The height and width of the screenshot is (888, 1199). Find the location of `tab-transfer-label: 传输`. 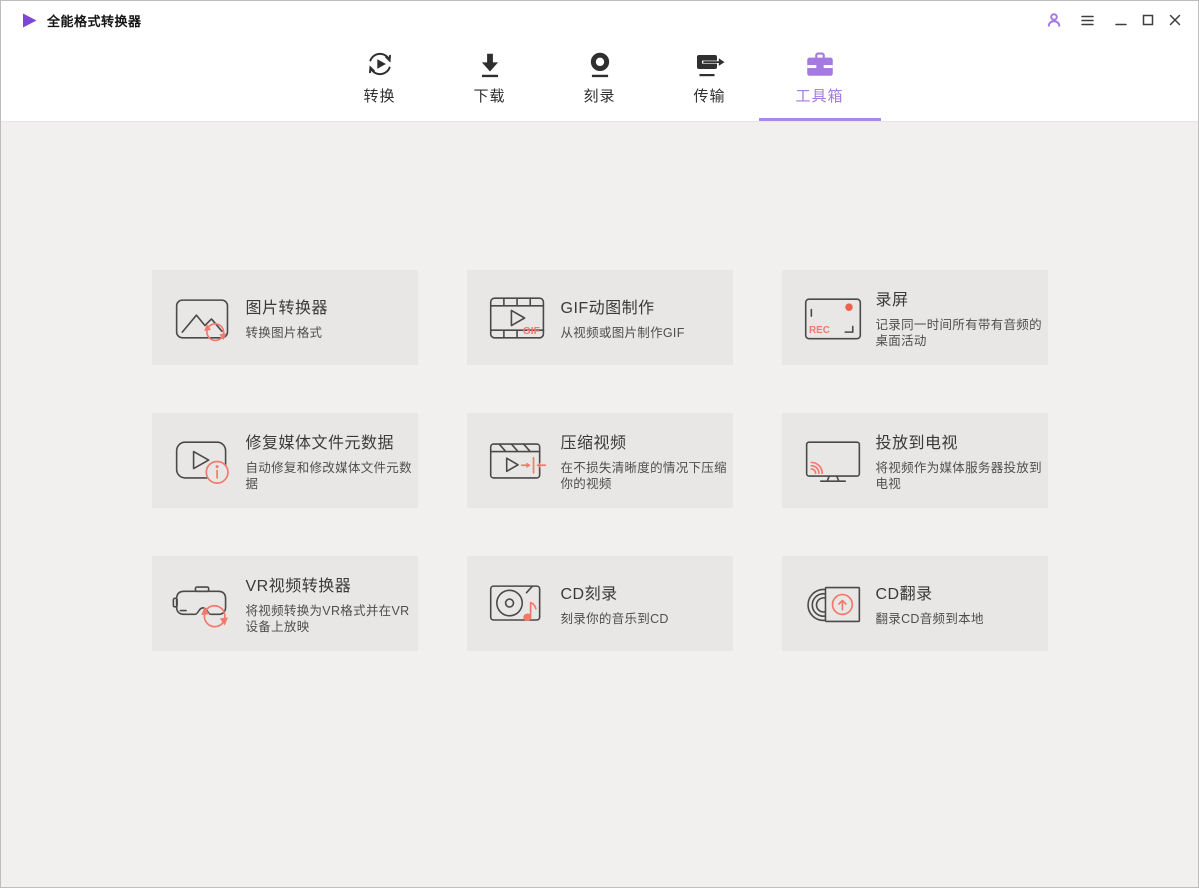

tab-transfer-label: 传输 is located at coordinates (709, 96).